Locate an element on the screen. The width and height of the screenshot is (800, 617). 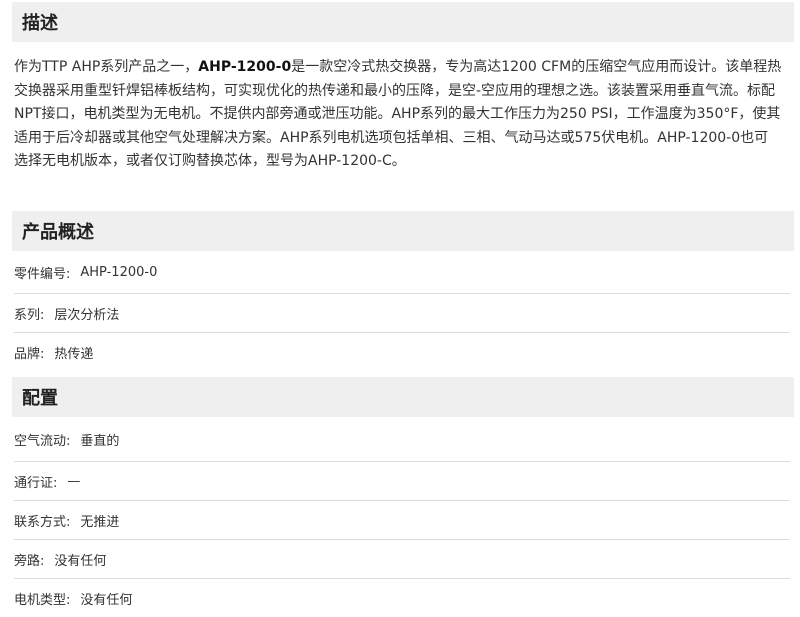
spec-row-airflow: 空气流动: 垂直的 is located at coordinates (402, 439).